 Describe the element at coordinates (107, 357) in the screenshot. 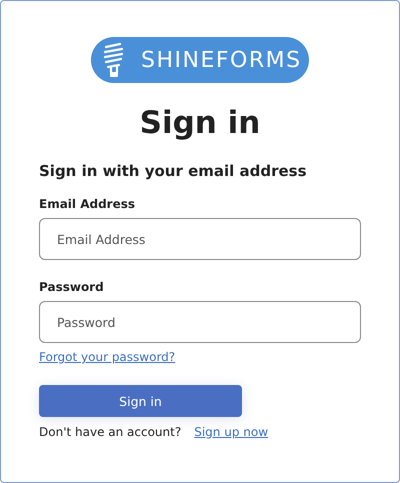

I see `forgot-password-link: Forgot your password?` at that location.